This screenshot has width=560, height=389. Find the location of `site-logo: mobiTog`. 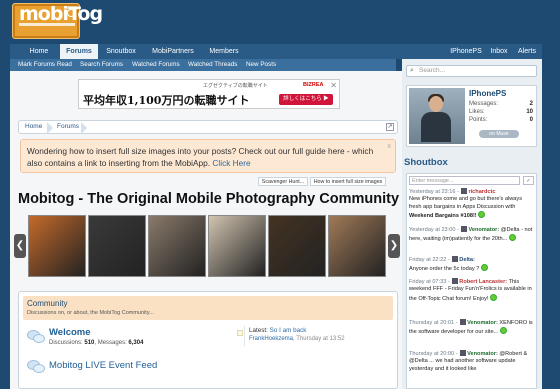

site-logo: mobiTog is located at coordinates (57, 21).